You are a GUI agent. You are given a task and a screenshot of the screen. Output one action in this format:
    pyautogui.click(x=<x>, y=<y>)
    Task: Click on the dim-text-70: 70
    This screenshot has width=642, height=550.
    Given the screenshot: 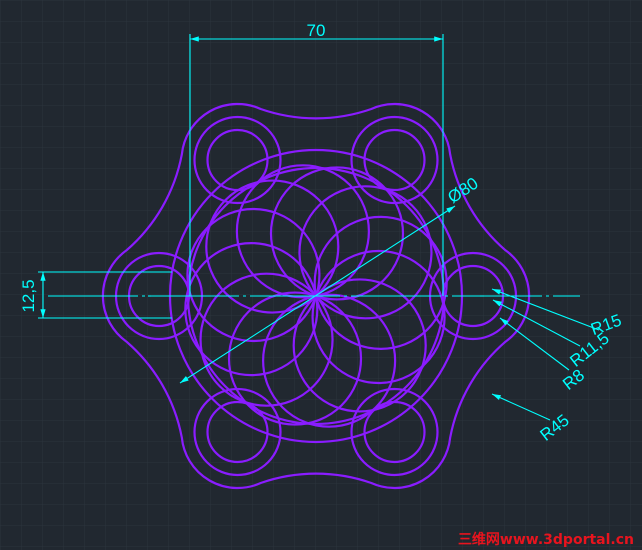 What is the action you would take?
    pyautogui.click(x=316, y=30)
    